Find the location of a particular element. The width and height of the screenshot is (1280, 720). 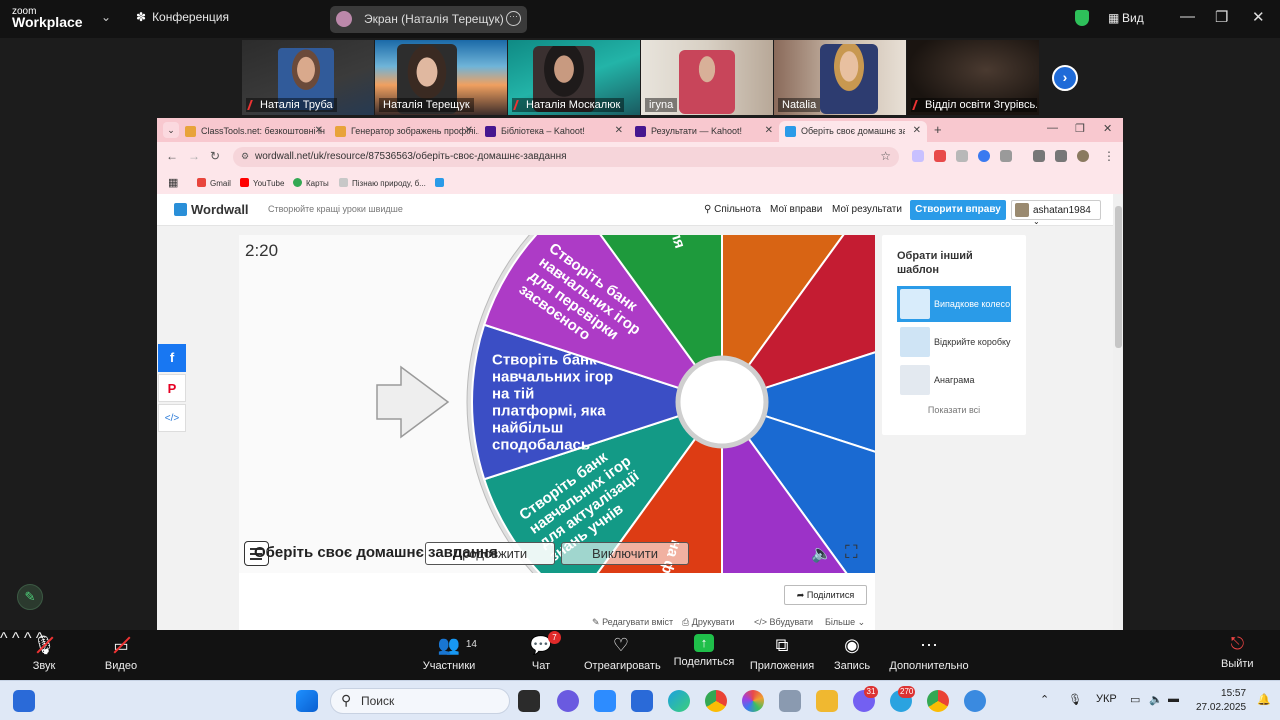

chat-button: 💬 7 Чат is located at coordinates (543, 651).